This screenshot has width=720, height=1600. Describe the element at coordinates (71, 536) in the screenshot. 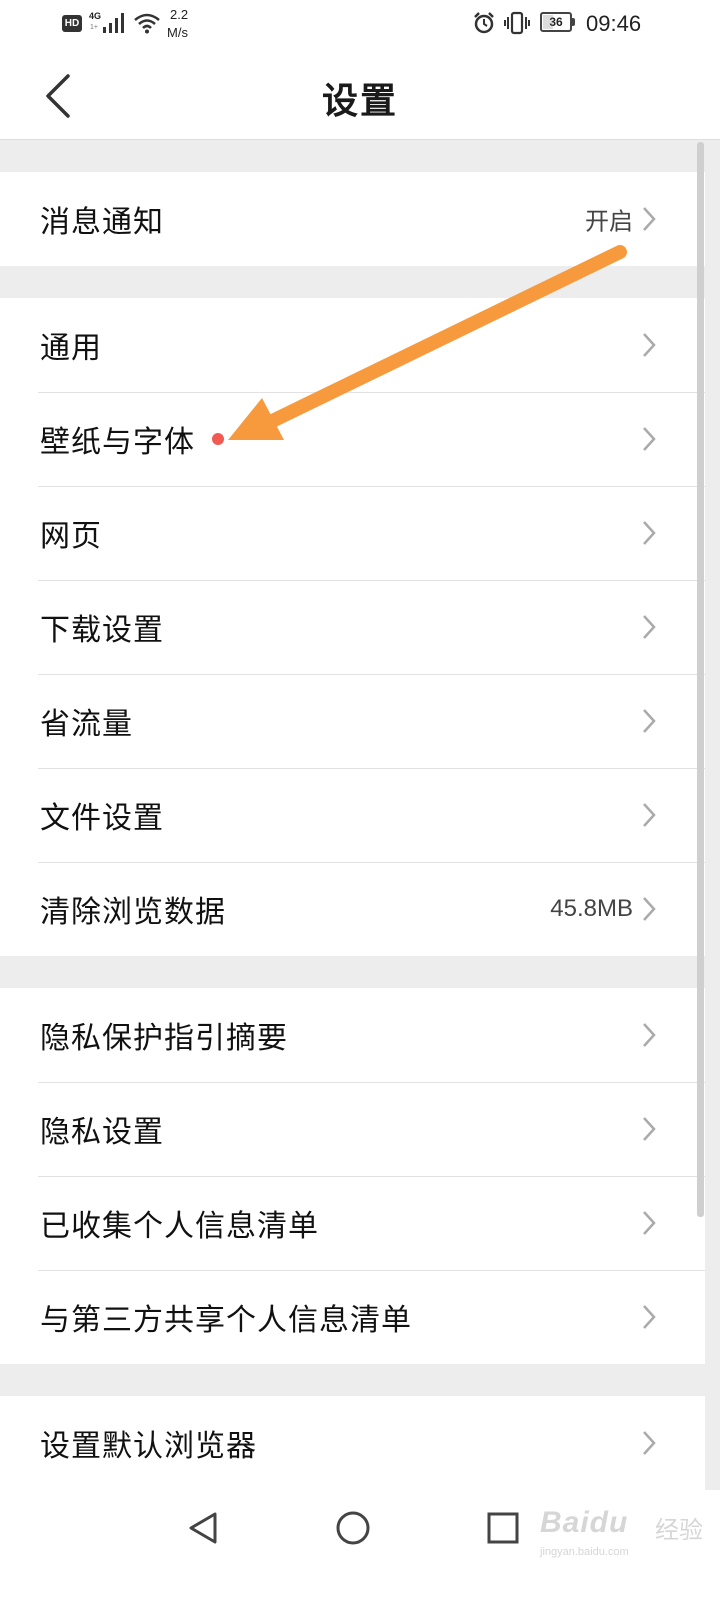

I see `row-label: 网页` at that location.